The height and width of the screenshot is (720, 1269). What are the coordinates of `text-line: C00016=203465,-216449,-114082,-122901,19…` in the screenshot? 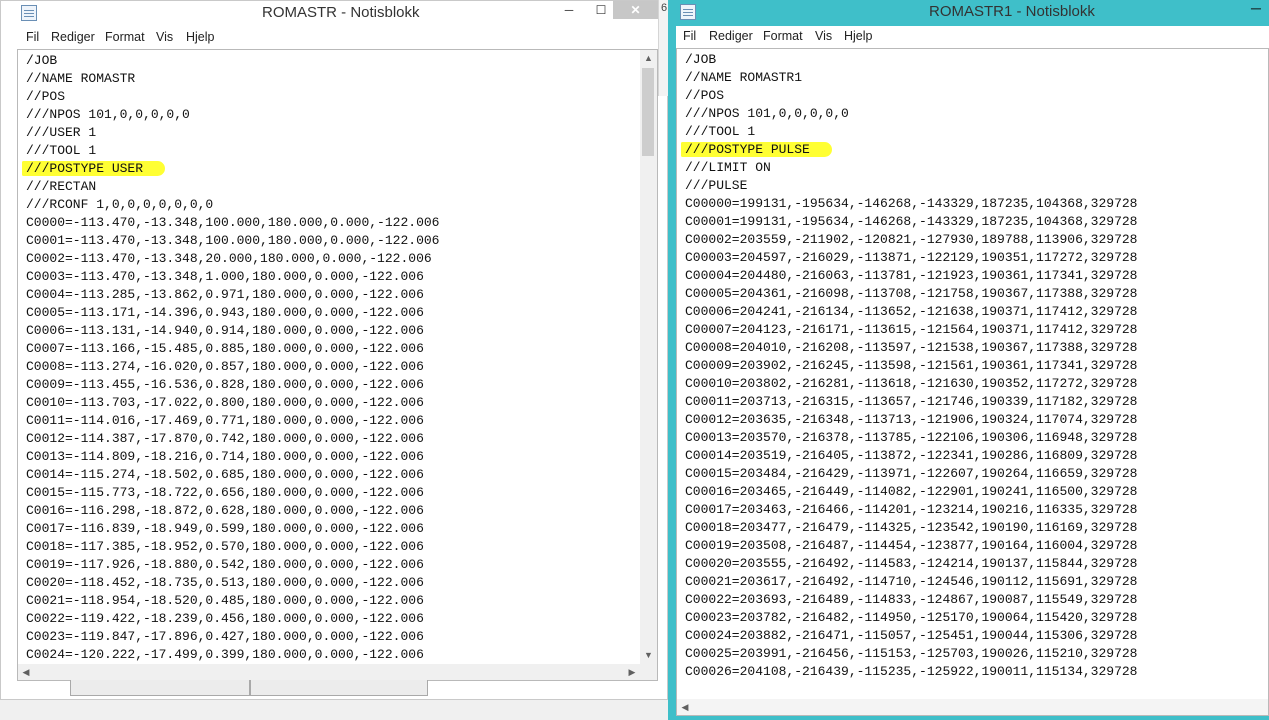 It's located at (911, 492).